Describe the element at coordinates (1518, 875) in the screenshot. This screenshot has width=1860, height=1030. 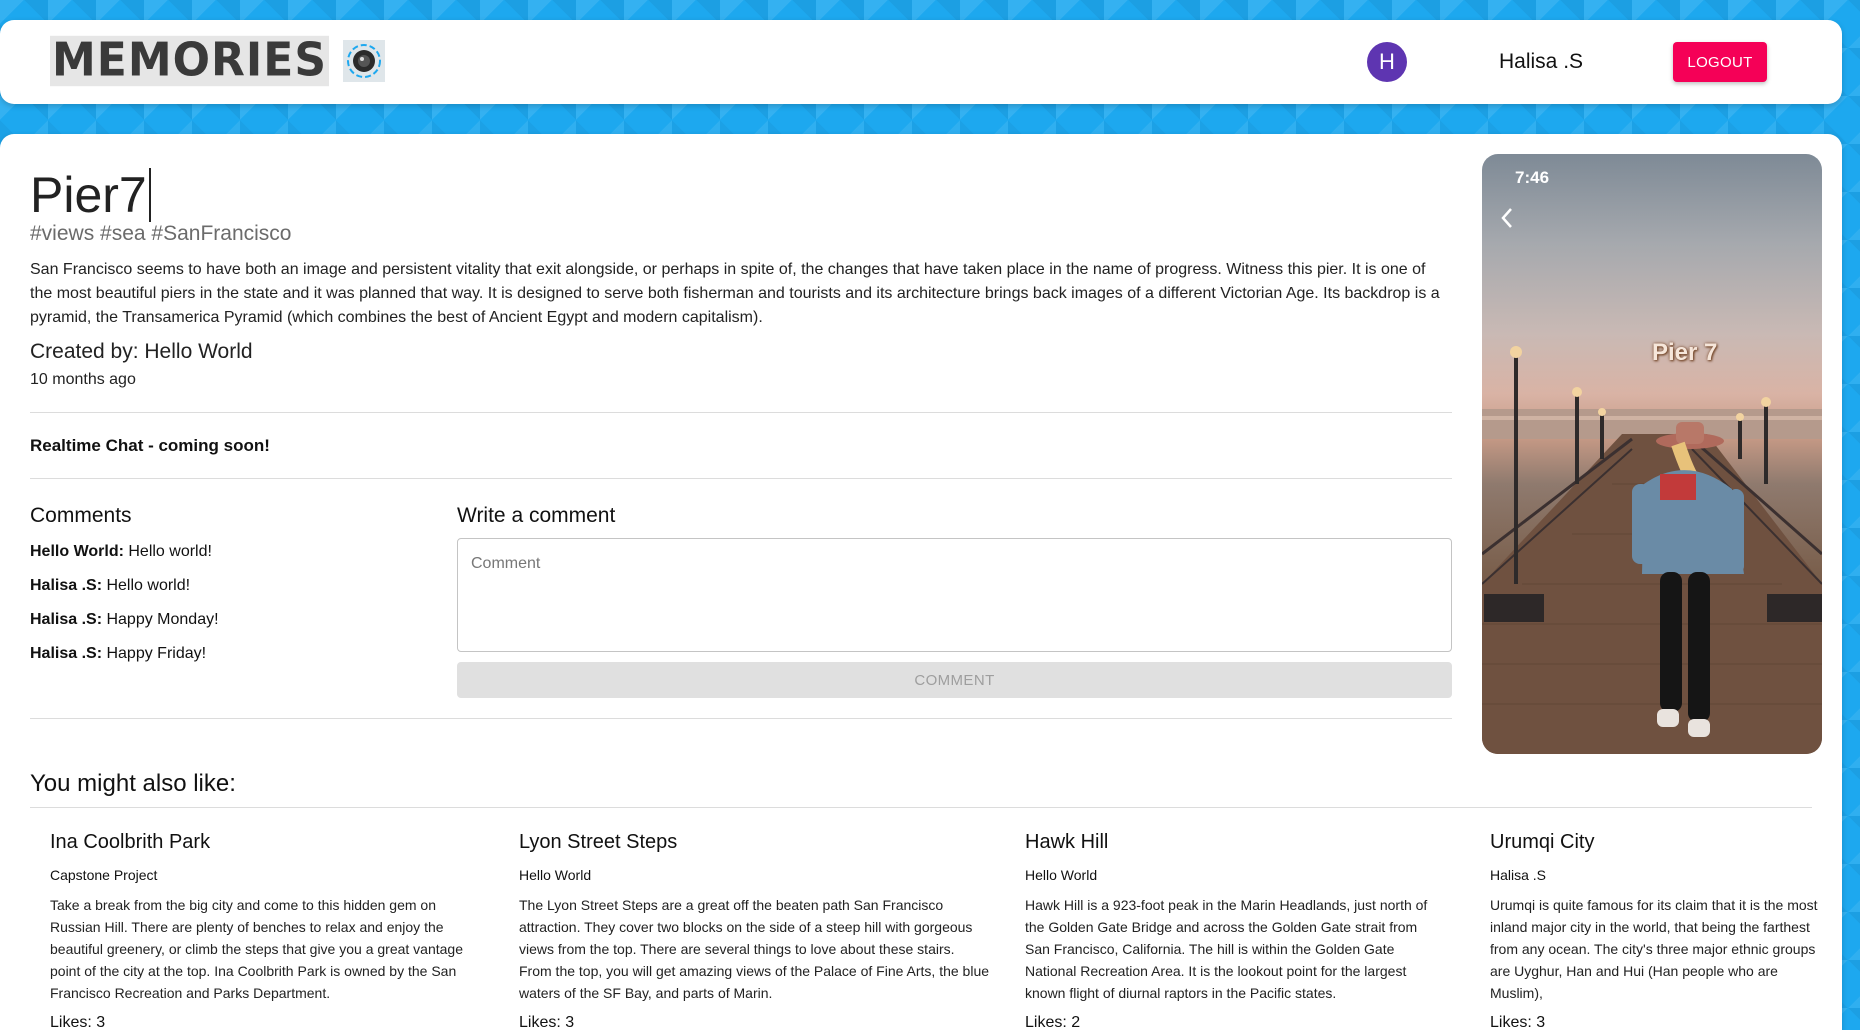
I see `recommended-post-author: Halisa .S` at that location.